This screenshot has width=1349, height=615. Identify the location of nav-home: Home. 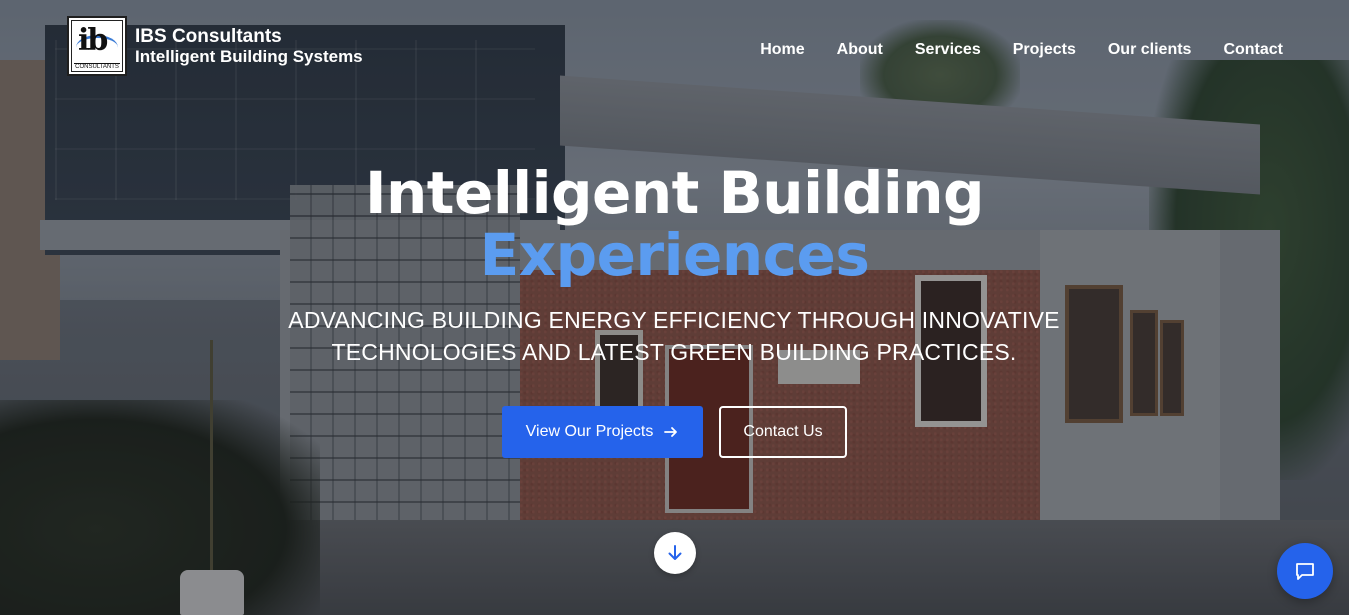
(782, 50).